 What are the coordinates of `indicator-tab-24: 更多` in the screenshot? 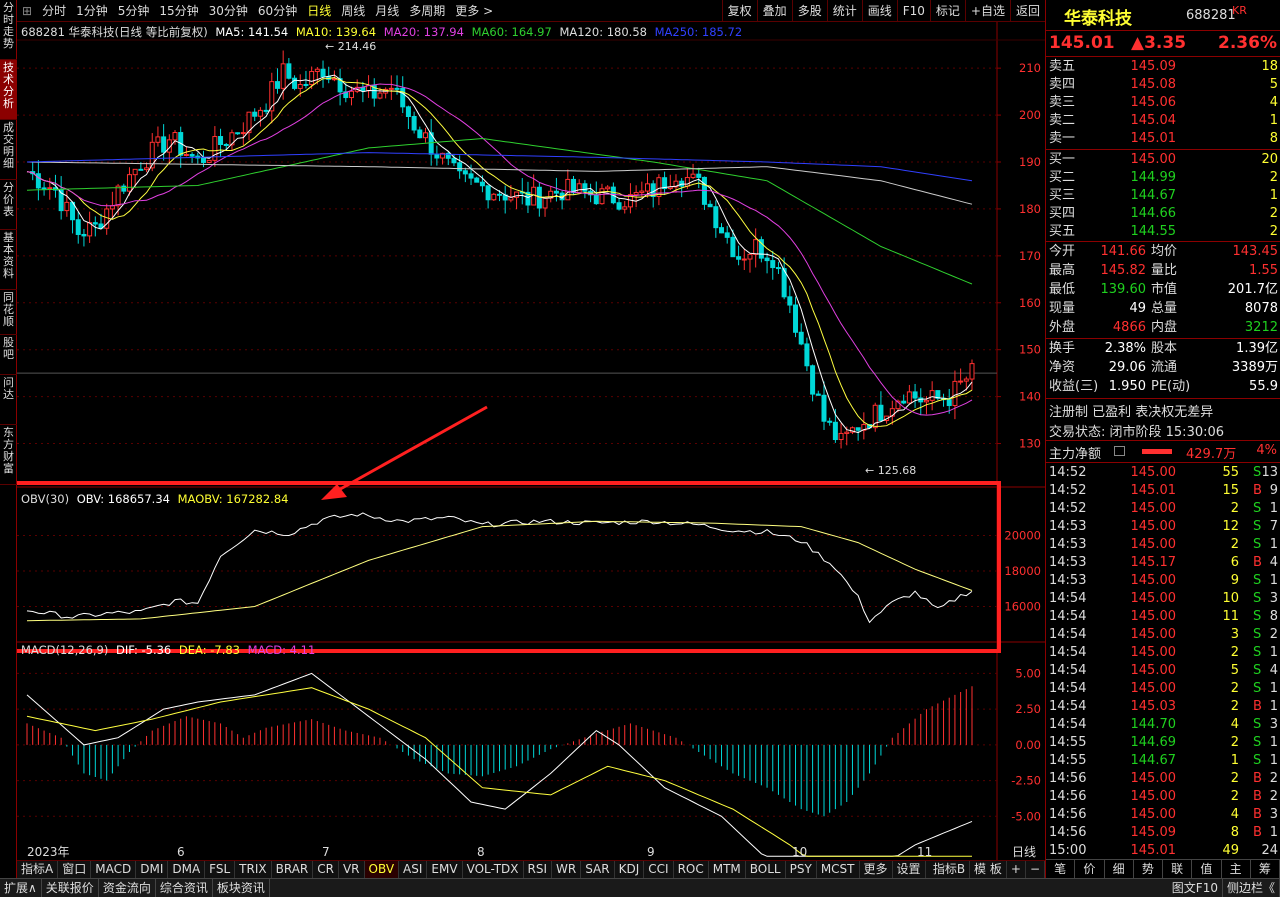 It's located at (876, 869).